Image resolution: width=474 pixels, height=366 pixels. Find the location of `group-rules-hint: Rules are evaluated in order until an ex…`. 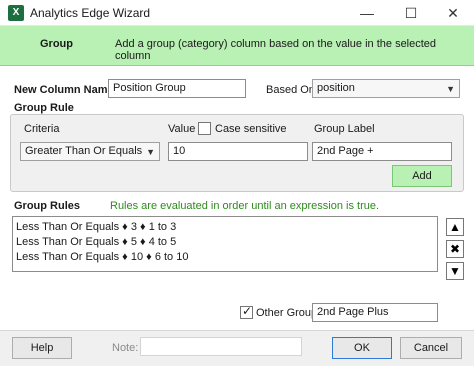

group-rules-hint: Rules are evaluated in order until an ex… is located at coordinates (245, 206).